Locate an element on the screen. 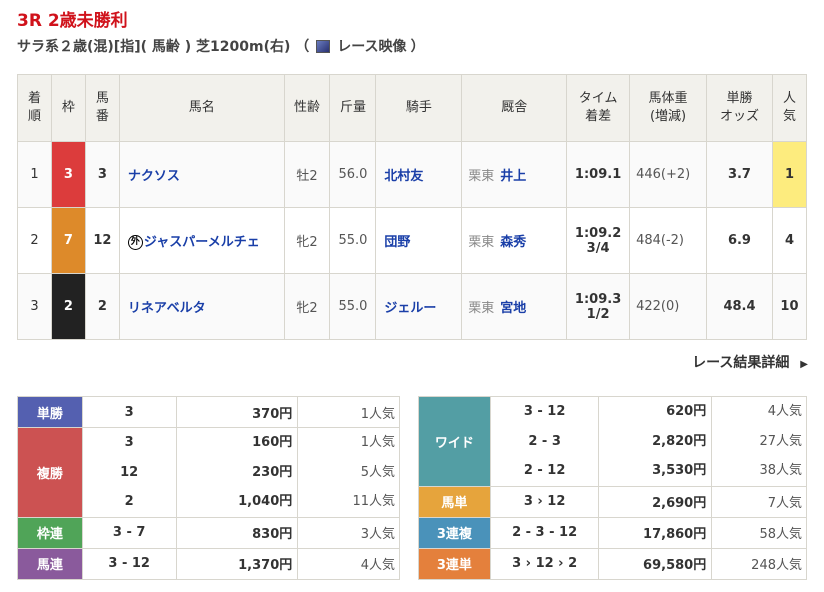  column-header: 厩舎 is located at coordinates (514, 108).